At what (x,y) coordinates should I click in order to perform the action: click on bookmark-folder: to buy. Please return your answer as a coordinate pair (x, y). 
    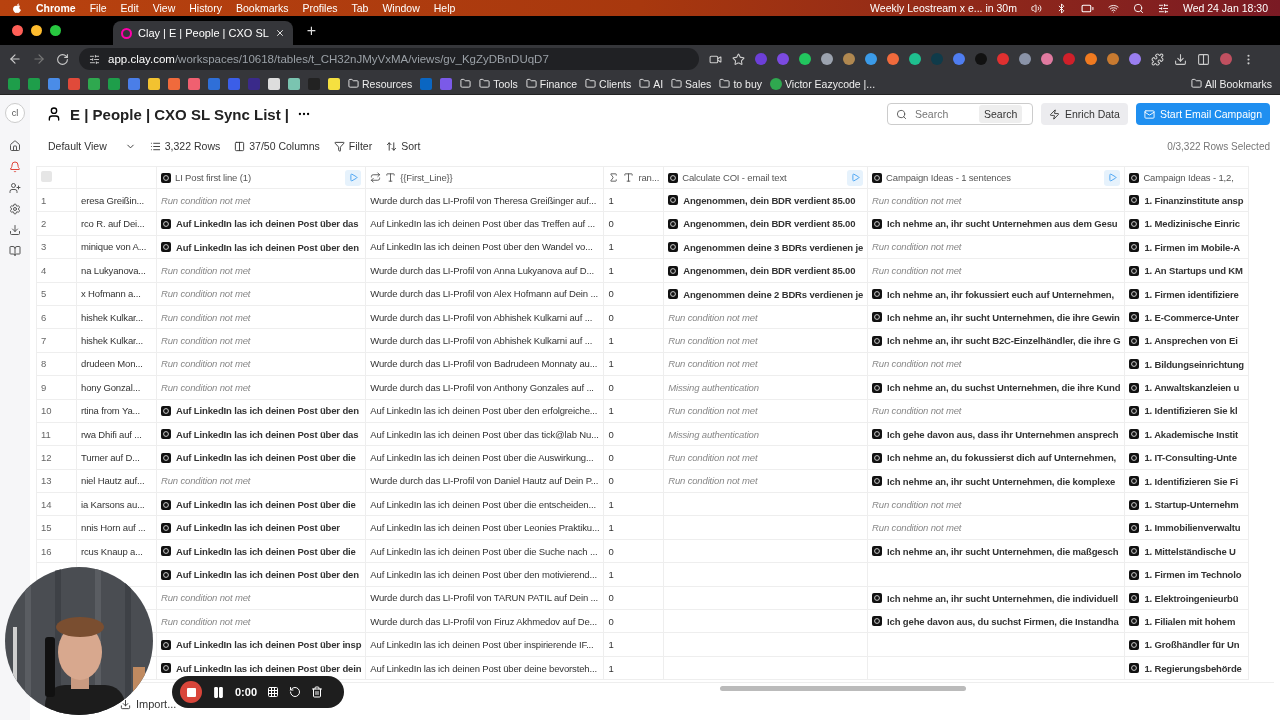
    Looking at the image, I should click on (740, 83).